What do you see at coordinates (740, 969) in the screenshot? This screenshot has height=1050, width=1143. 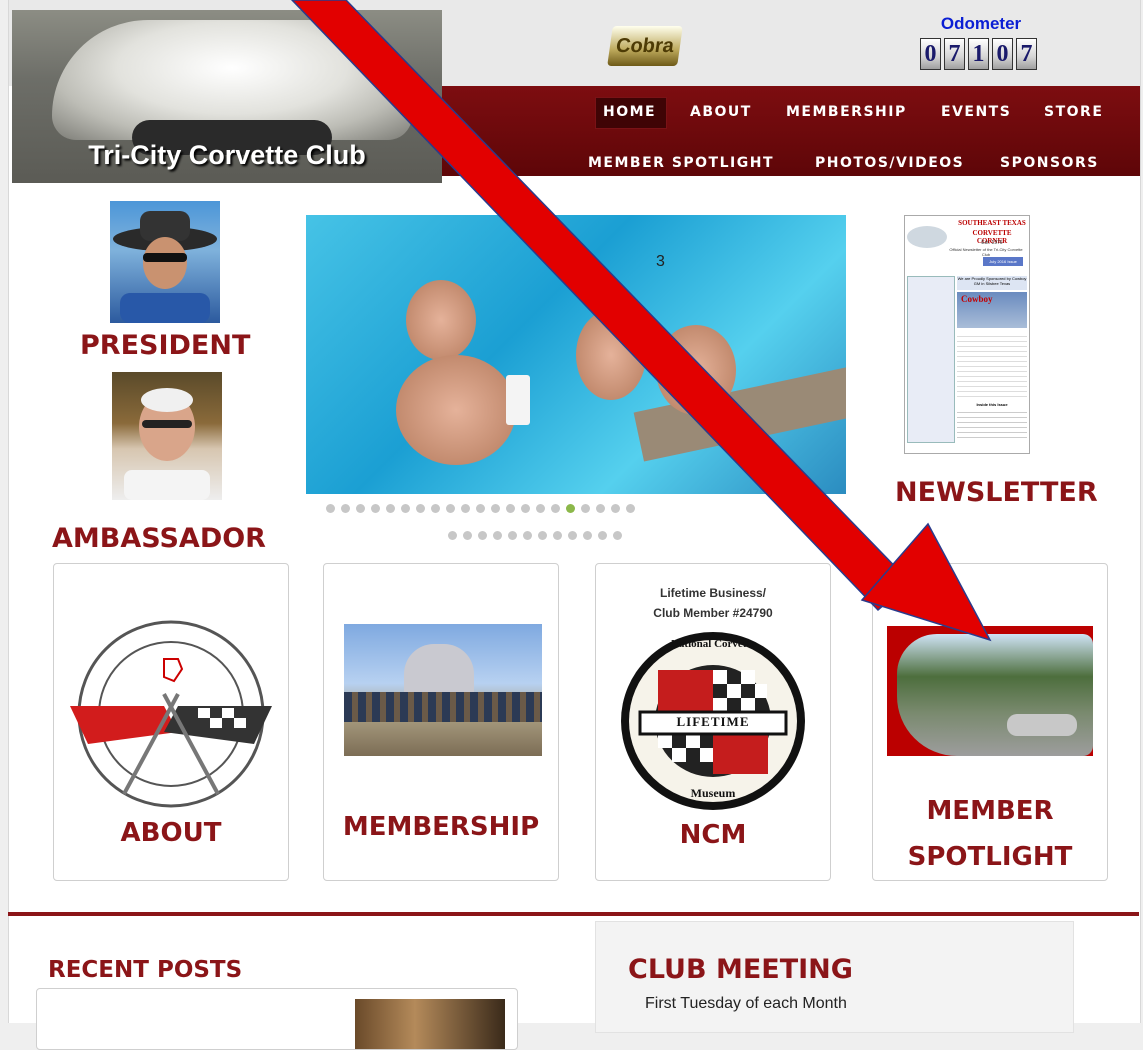 I see `club-meeting-title: CLUB MEETING` at bounding box center [740, 969].